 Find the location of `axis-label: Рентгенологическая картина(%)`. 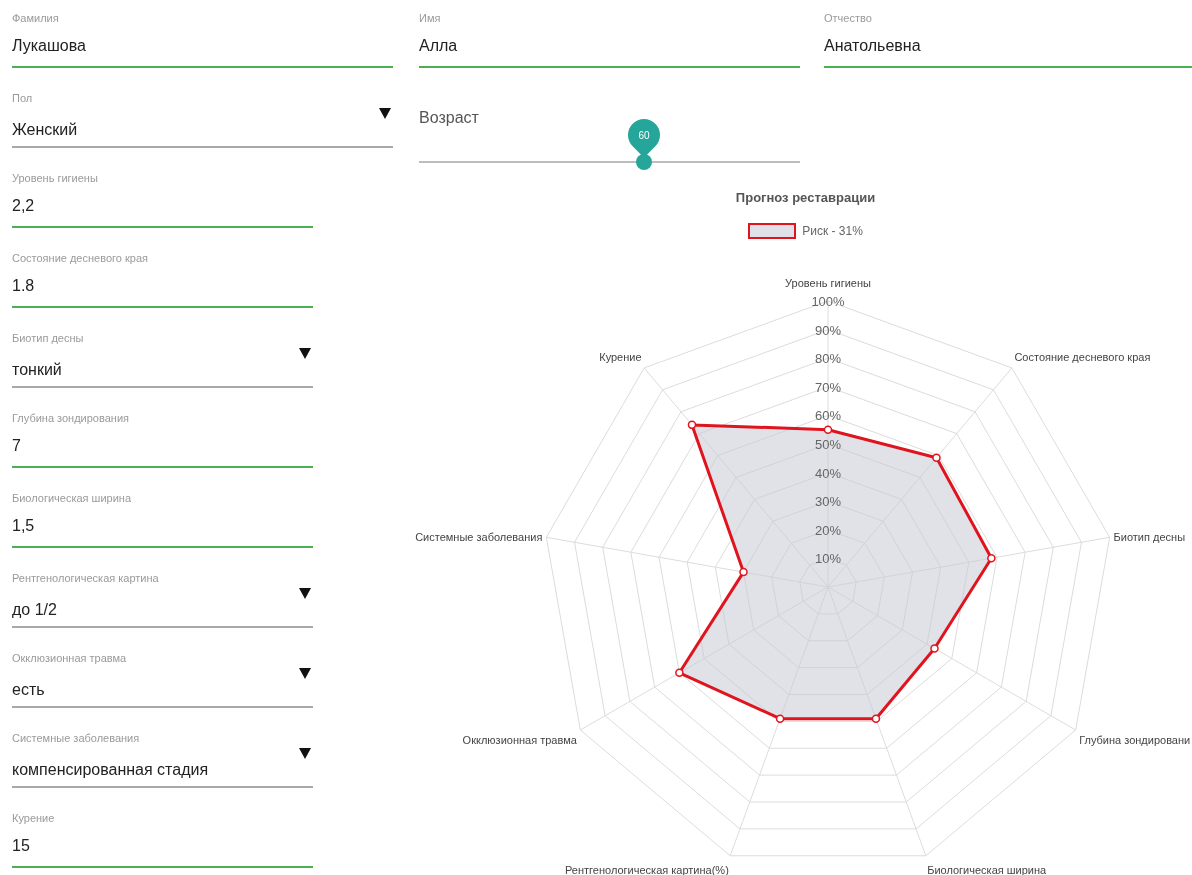

axis-label: Рентгенологическая картина(%) is located at coordinates (647, 869).